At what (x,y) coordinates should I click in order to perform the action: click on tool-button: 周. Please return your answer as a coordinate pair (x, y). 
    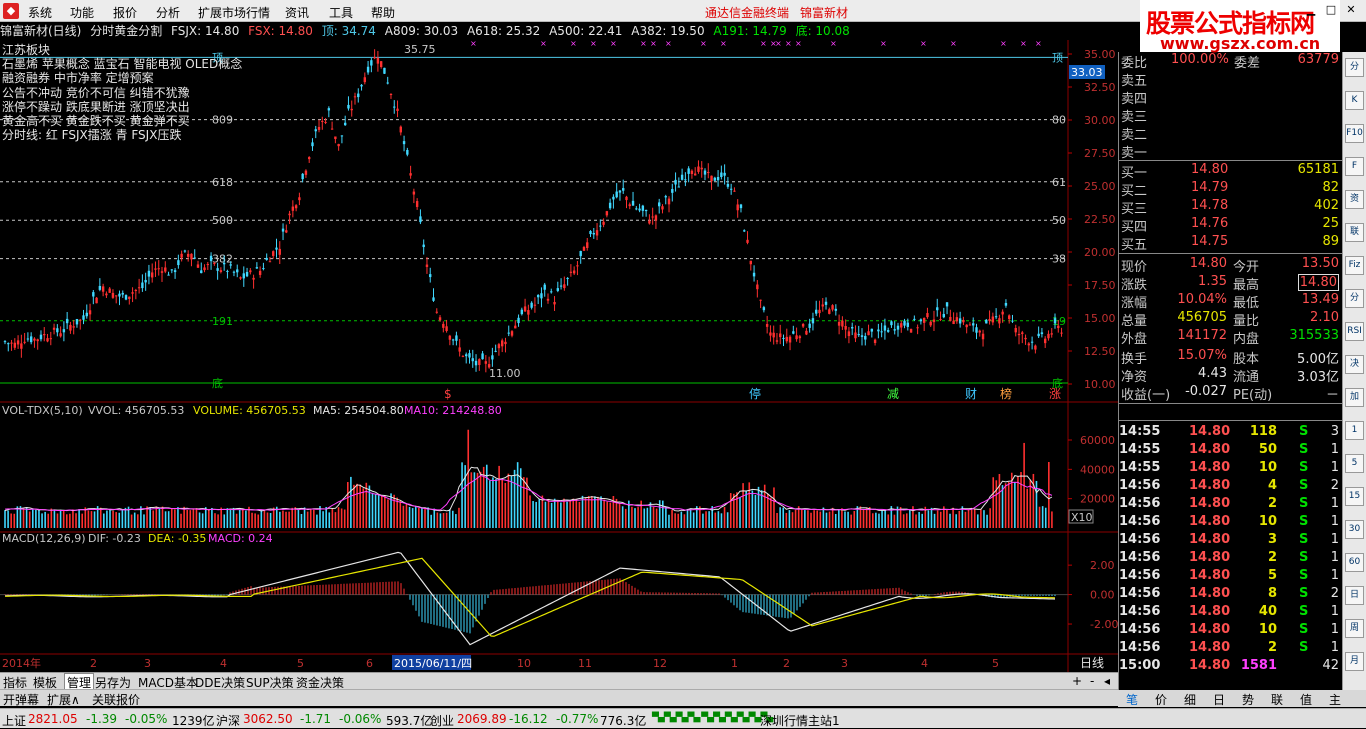
    Looking at the image, I should click on (1354, 628).